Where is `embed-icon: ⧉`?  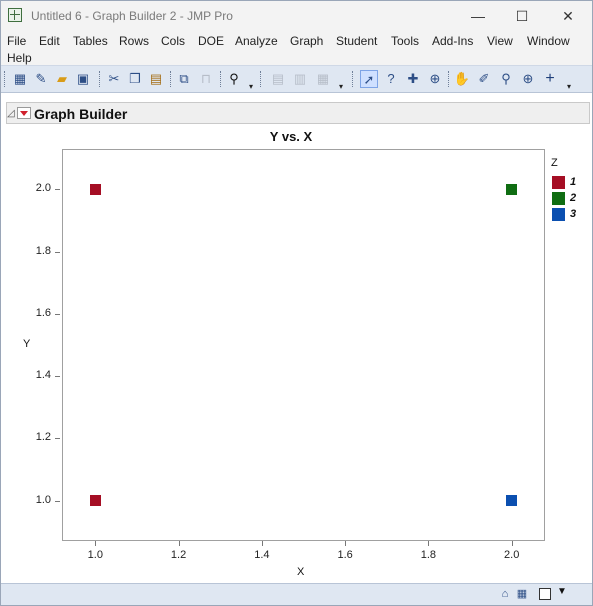
embed-icon: ⧉ is located at coordinates (184, 79).